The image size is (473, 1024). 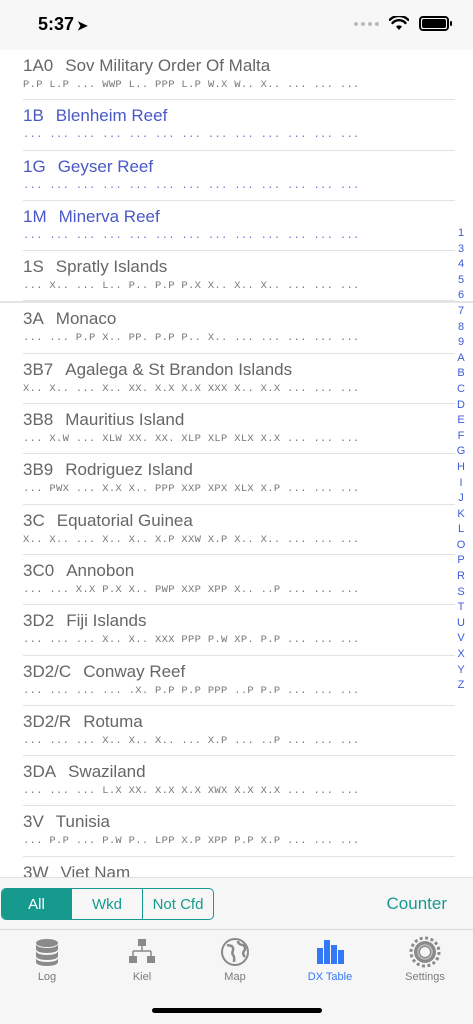 What do you see at coordinates (236, 903) in the screenshot?
I see `filter-bar: All Wkd Not Cfd Counter` at bounding box center [236, 903].